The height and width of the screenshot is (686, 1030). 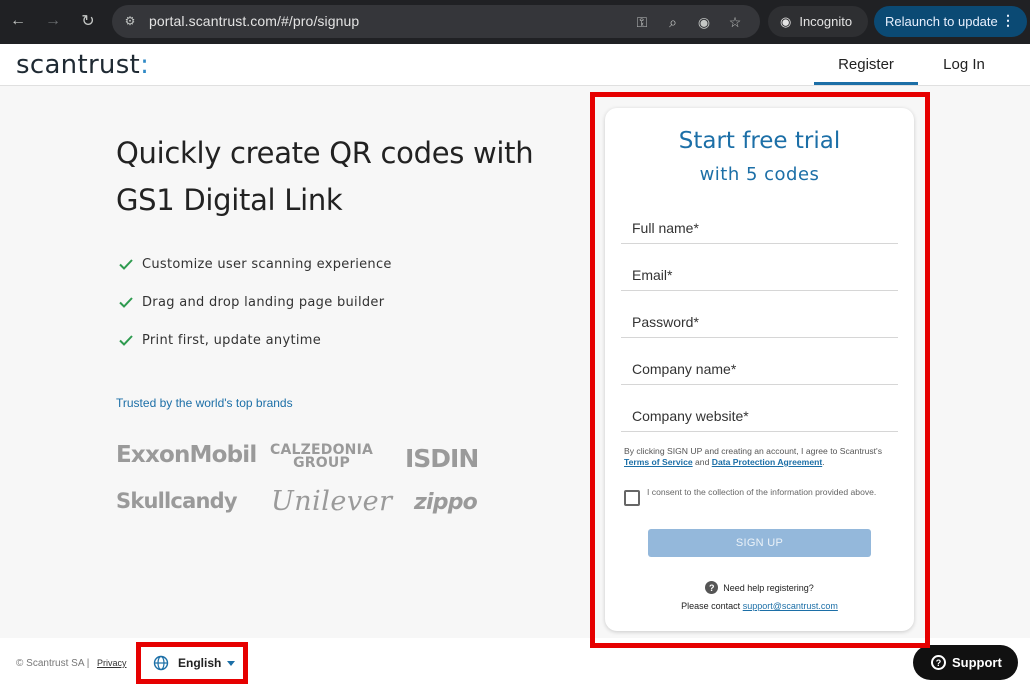 What do you see at coordinates (192, 663) in the screenshot?
I see `highlight-box-language` at bounding box center [192, 663].